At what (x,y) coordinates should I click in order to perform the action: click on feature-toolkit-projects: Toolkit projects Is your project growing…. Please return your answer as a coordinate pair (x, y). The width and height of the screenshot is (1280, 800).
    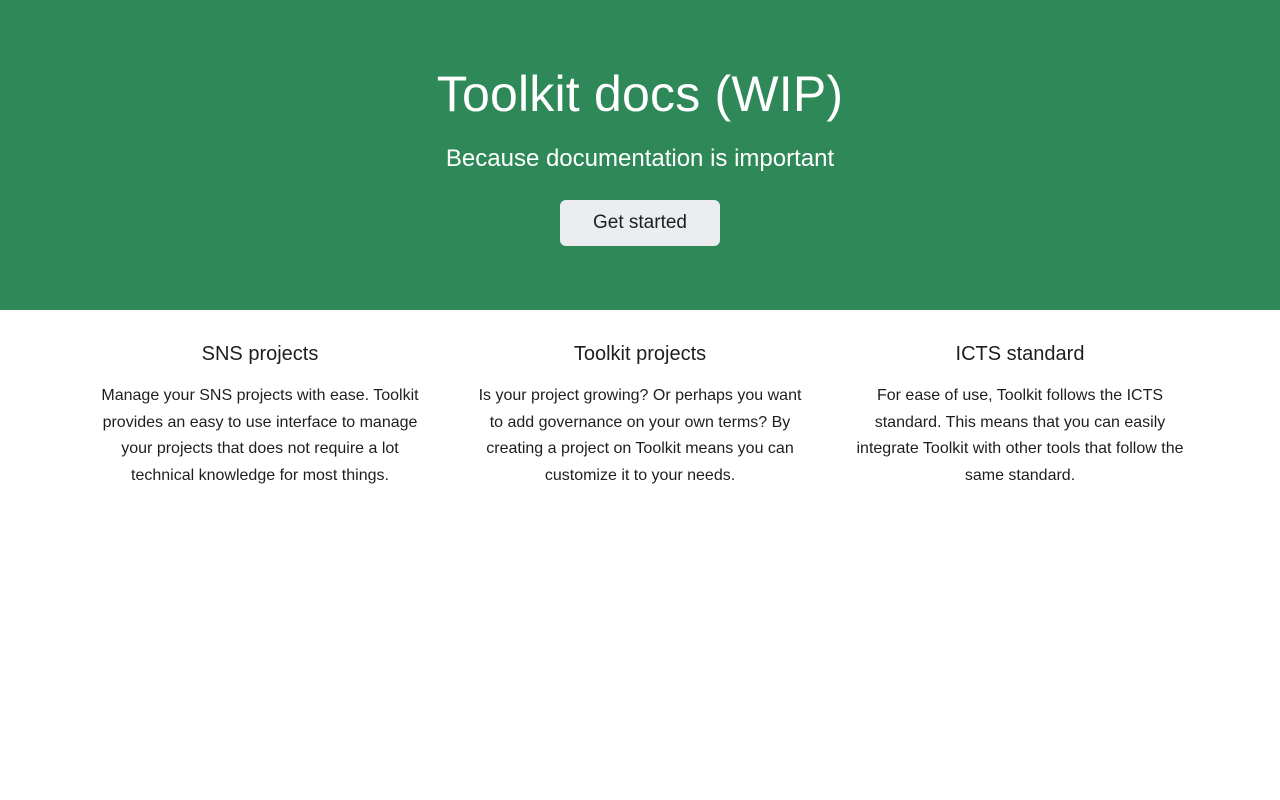
    Looking at the image, I should click on (640, 415).